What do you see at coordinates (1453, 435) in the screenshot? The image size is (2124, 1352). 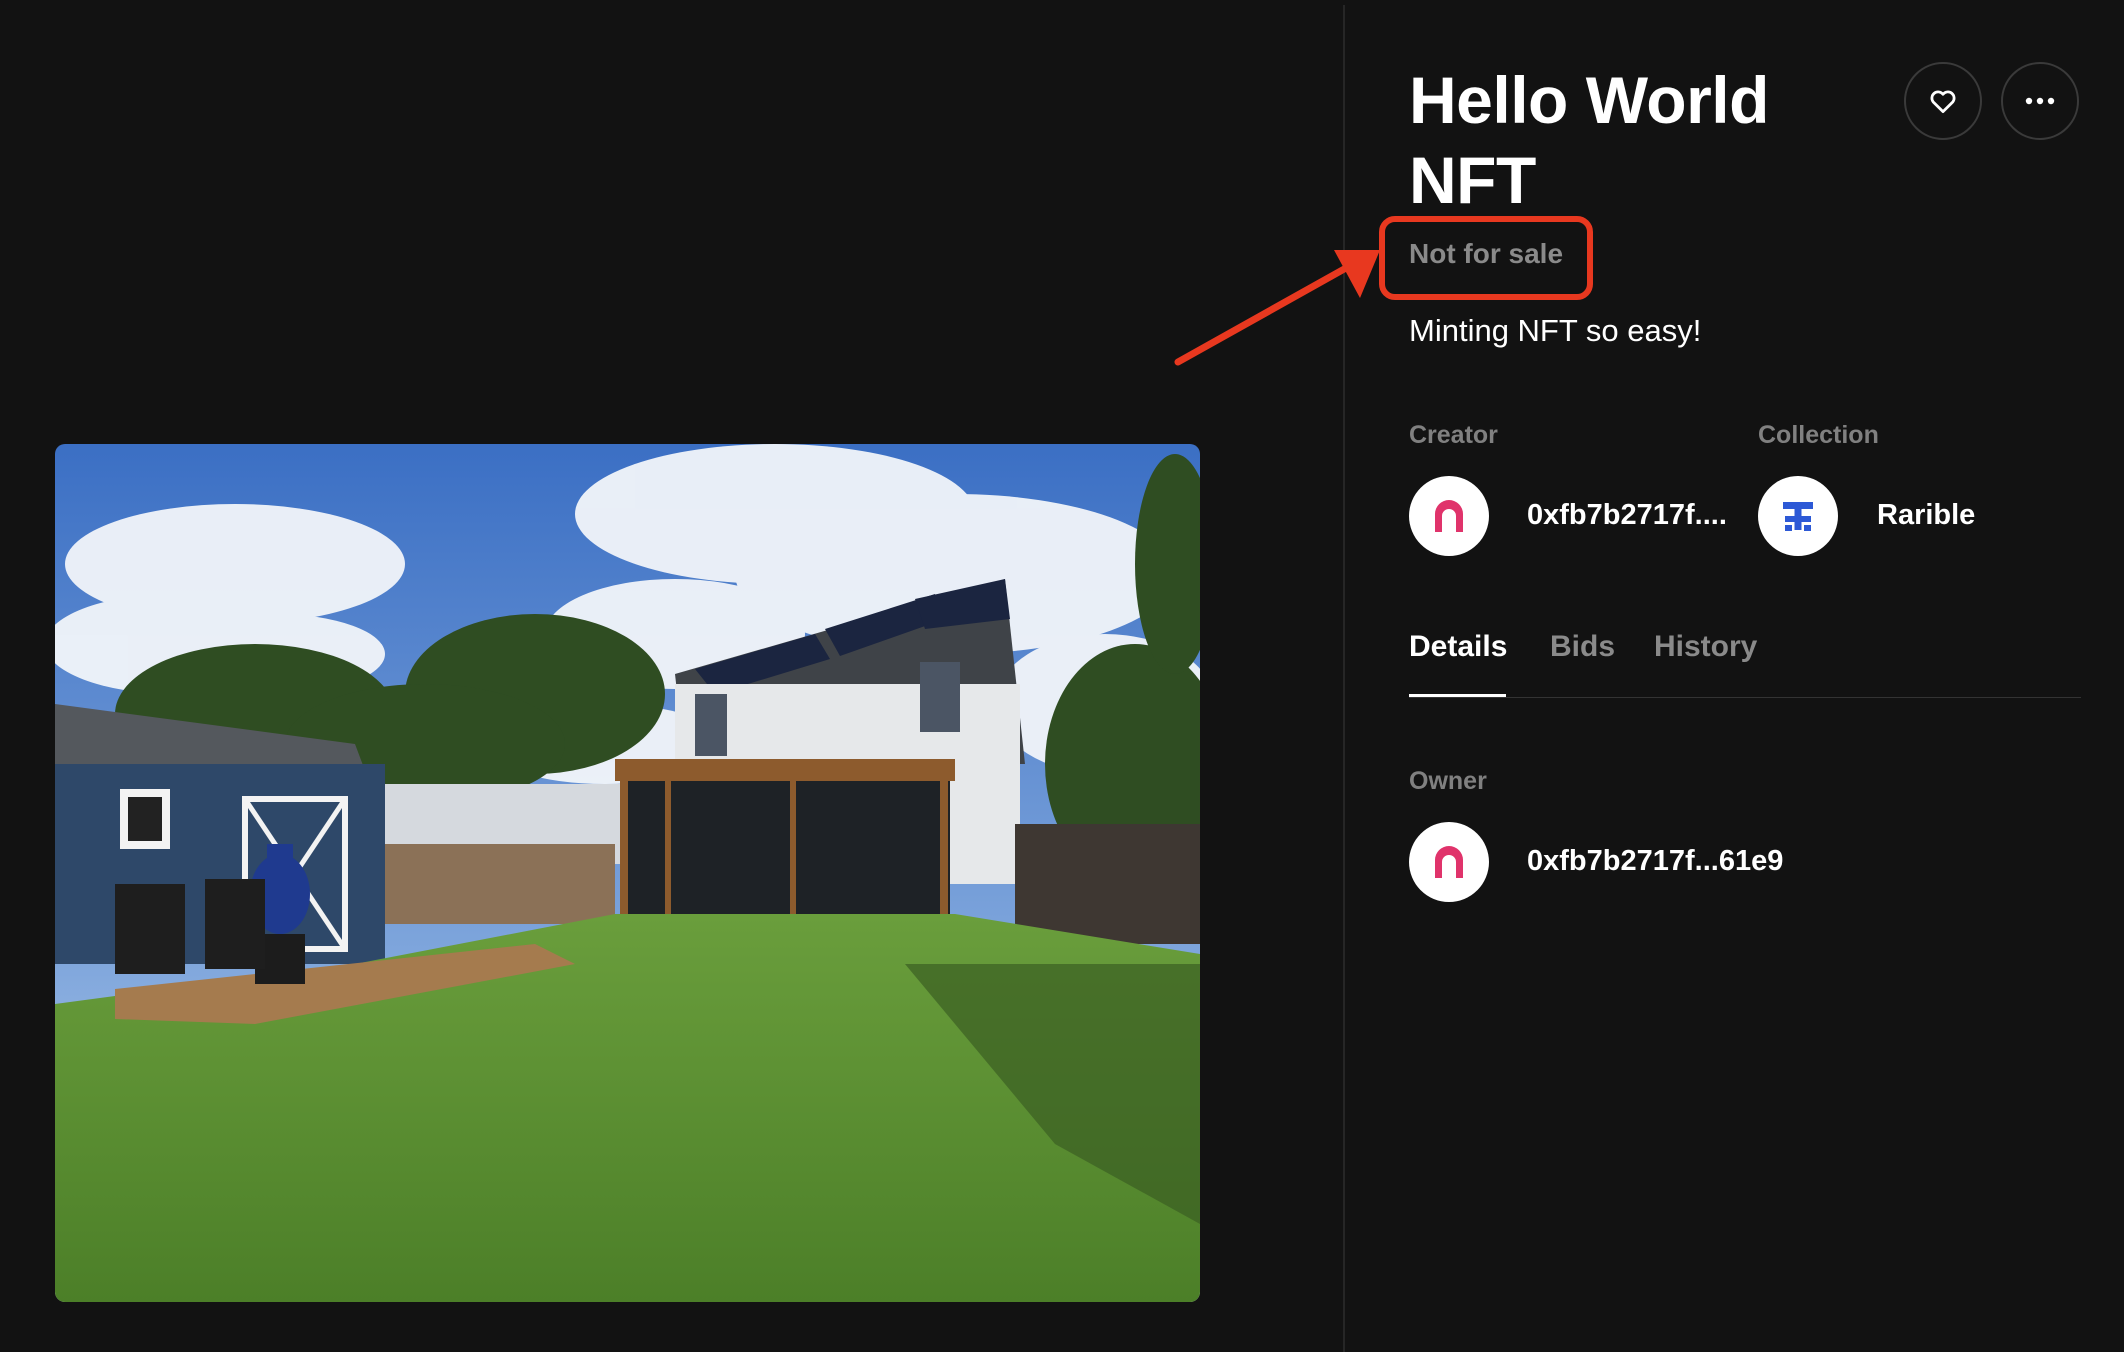 I see `creator-label: Creator` at bounding box center [1453, 435].